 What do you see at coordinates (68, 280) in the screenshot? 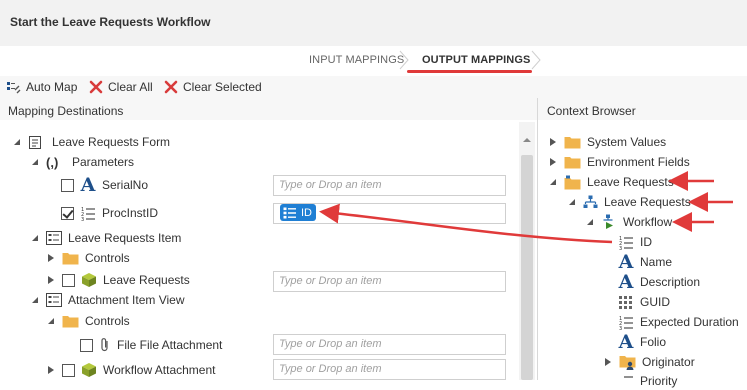
I see `leave-requests-checkbox` at bounding box center [68, 280].